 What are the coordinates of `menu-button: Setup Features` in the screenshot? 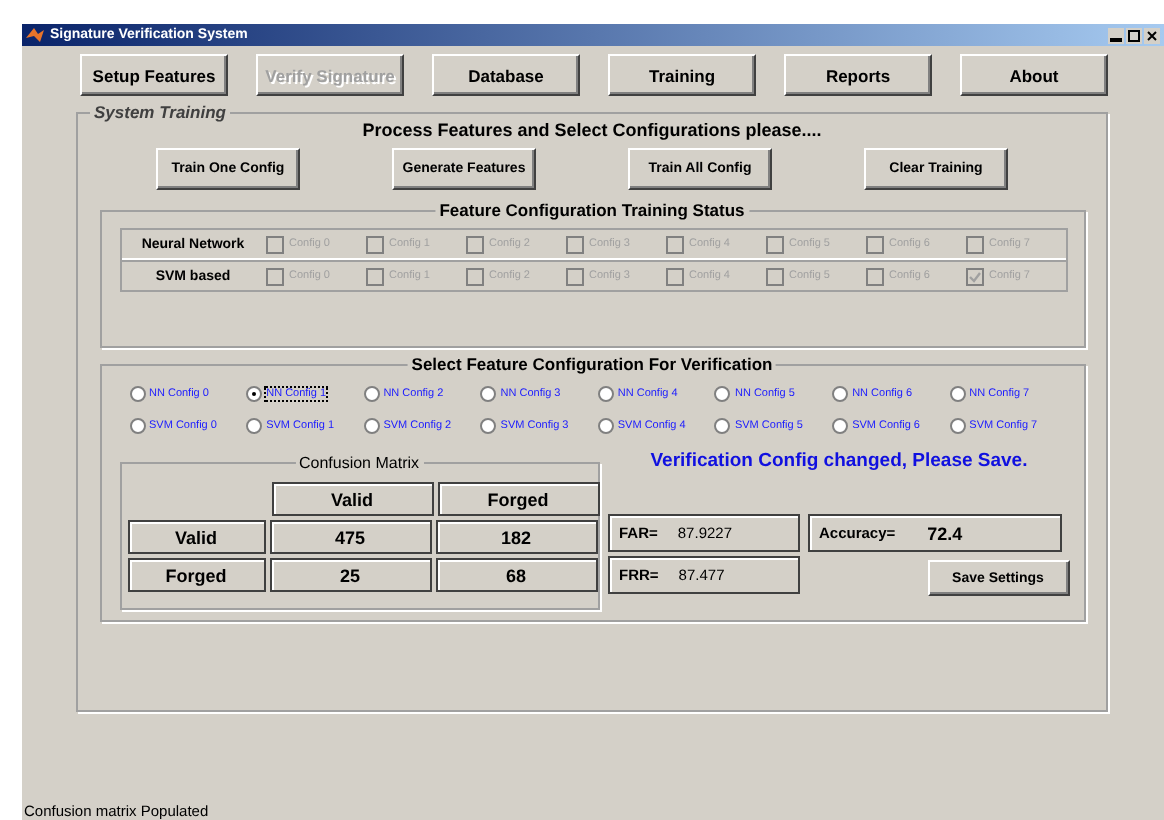 It's located at (154, 75).